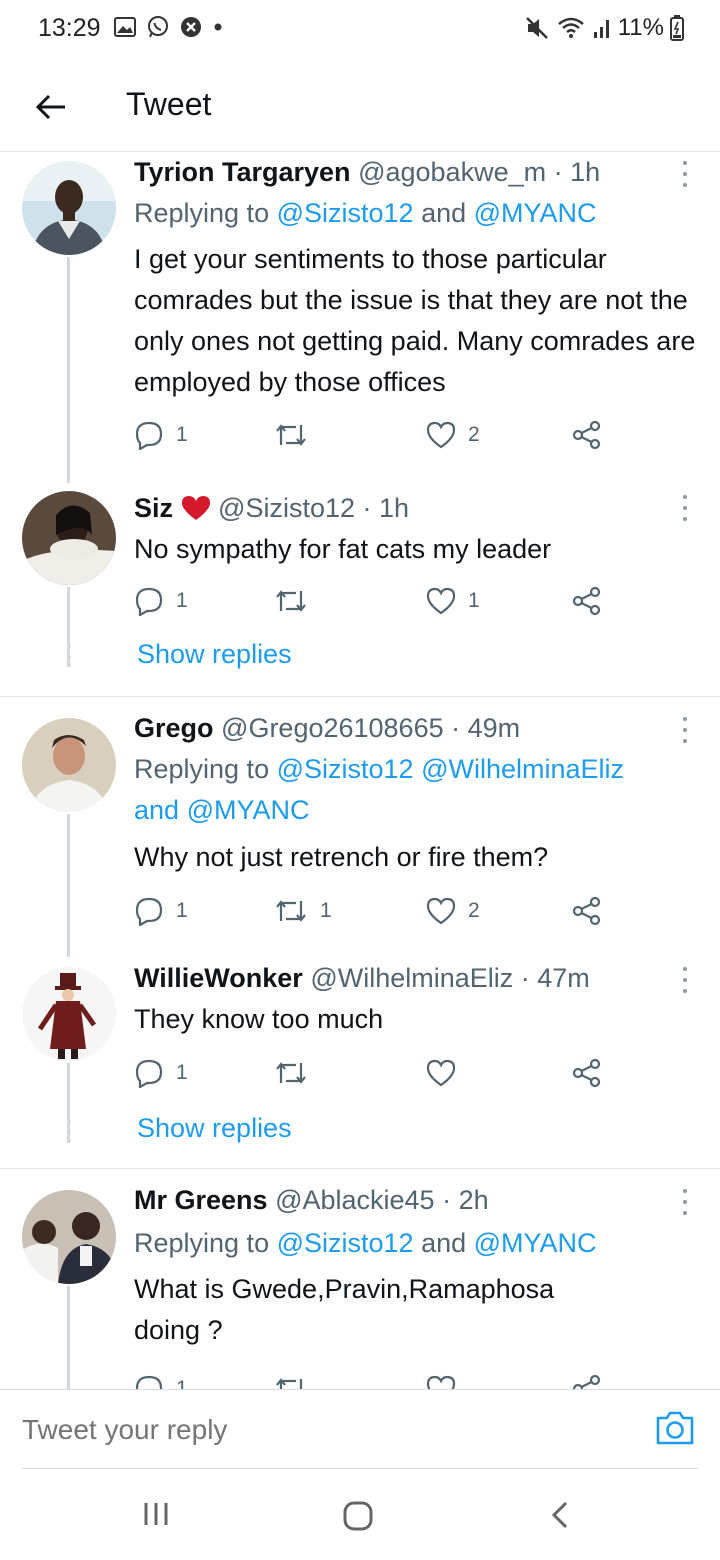  I want to click on handle: @Sizisto12, so click(286, 508).